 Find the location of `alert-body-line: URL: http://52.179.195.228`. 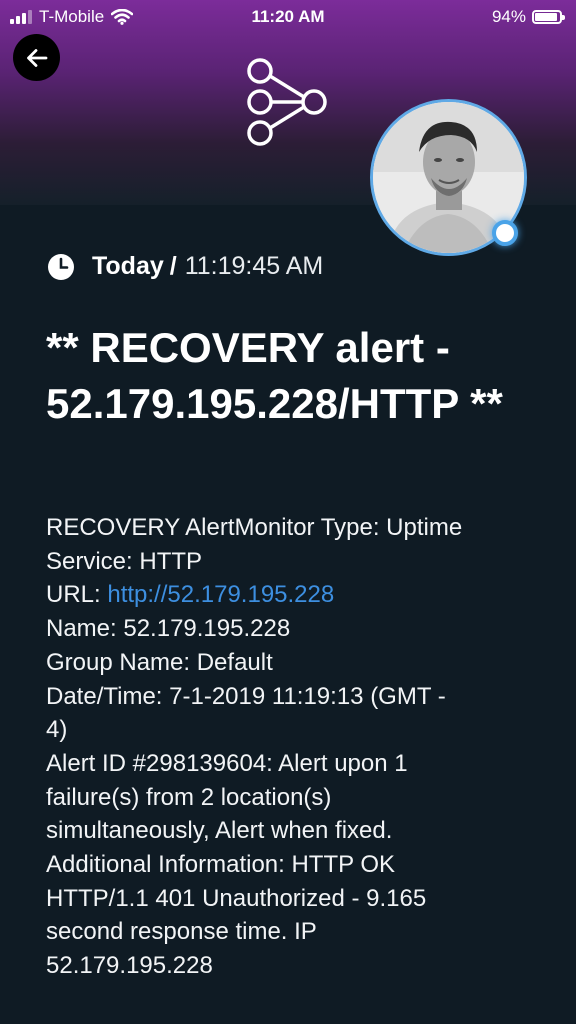

alert-body-line: URL: http://52.179.195.228 is located at coordinates (296, 595).